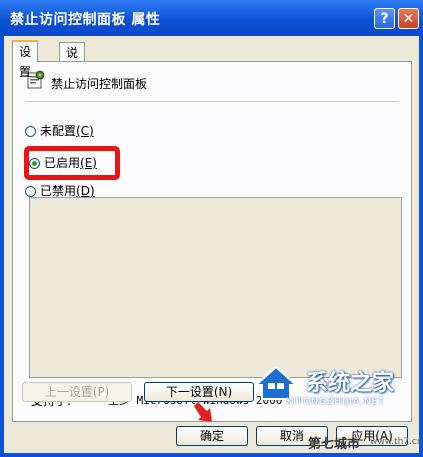 Image resolution: width=423 pixels, height=457 pixels. I want to click on window-title: 禁止访问控制面板 属性, so click(85, 20).